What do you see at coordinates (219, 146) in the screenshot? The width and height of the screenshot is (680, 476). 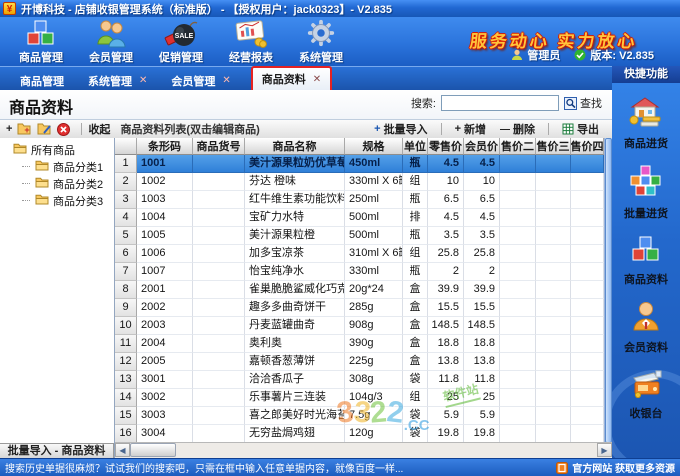 I see `column-header-sku: 商品货号` at bounding box center [219, 146].